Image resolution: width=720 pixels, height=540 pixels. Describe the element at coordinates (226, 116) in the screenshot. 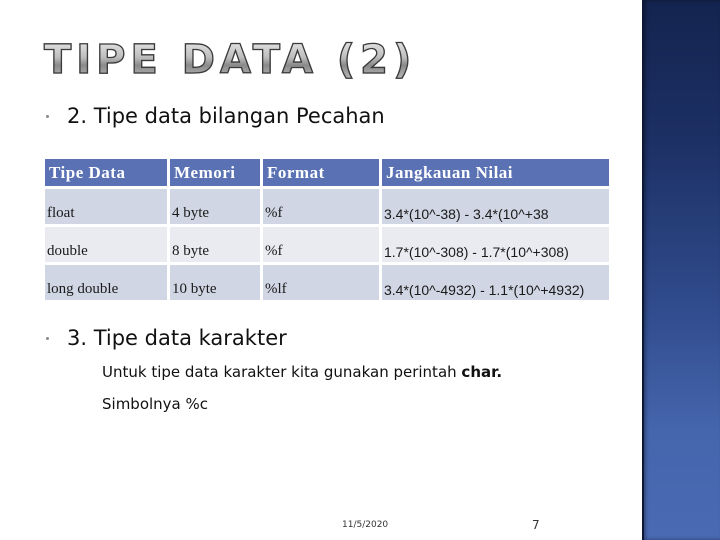

I see `bullet-text: 2. Tipe data bilangan Pecahan` at that location.